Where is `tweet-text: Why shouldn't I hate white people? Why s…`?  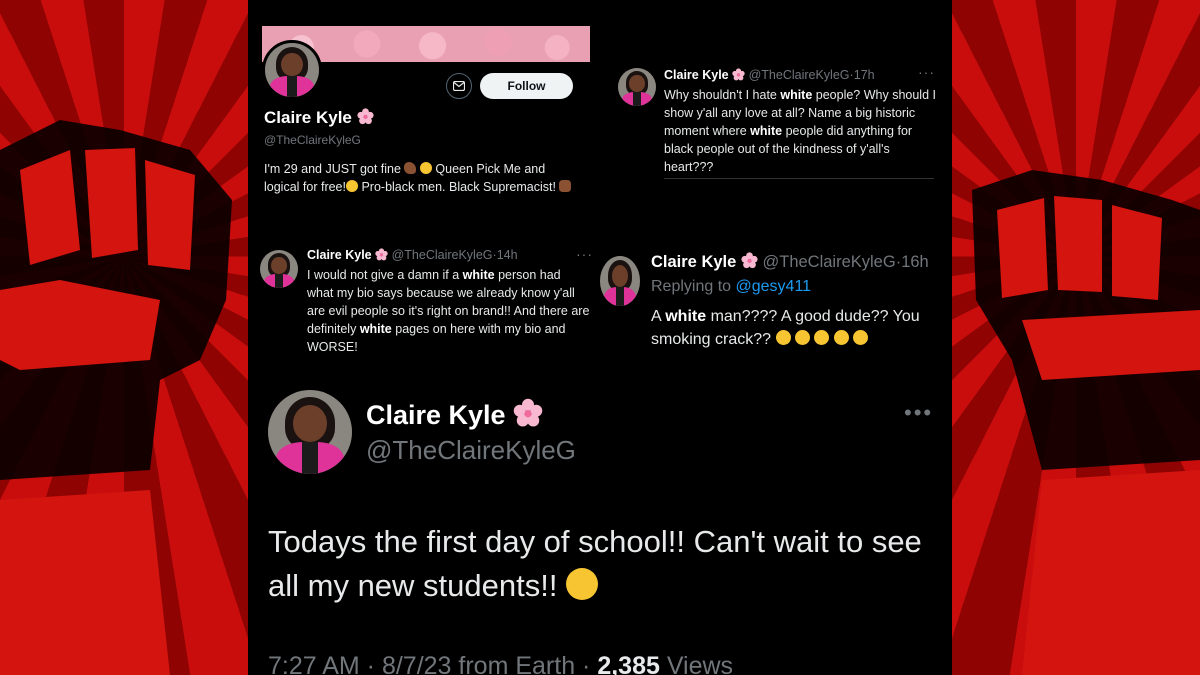 tweet-text: Why shouldn't I hate white people? Why s… is located at coordinates (801, 131).